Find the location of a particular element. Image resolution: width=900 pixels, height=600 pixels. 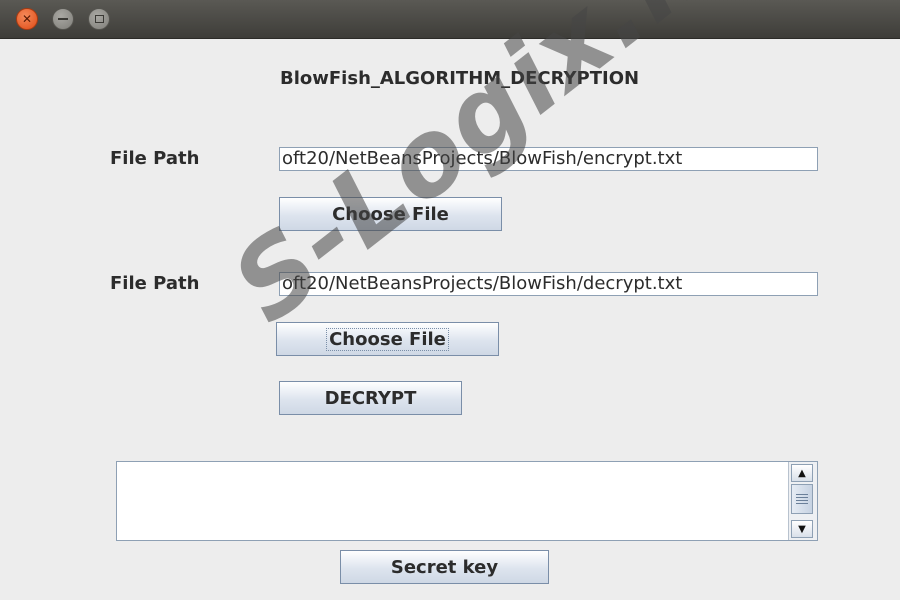

choose-file-button-1: Choose File is located at coordinates (390, 214).